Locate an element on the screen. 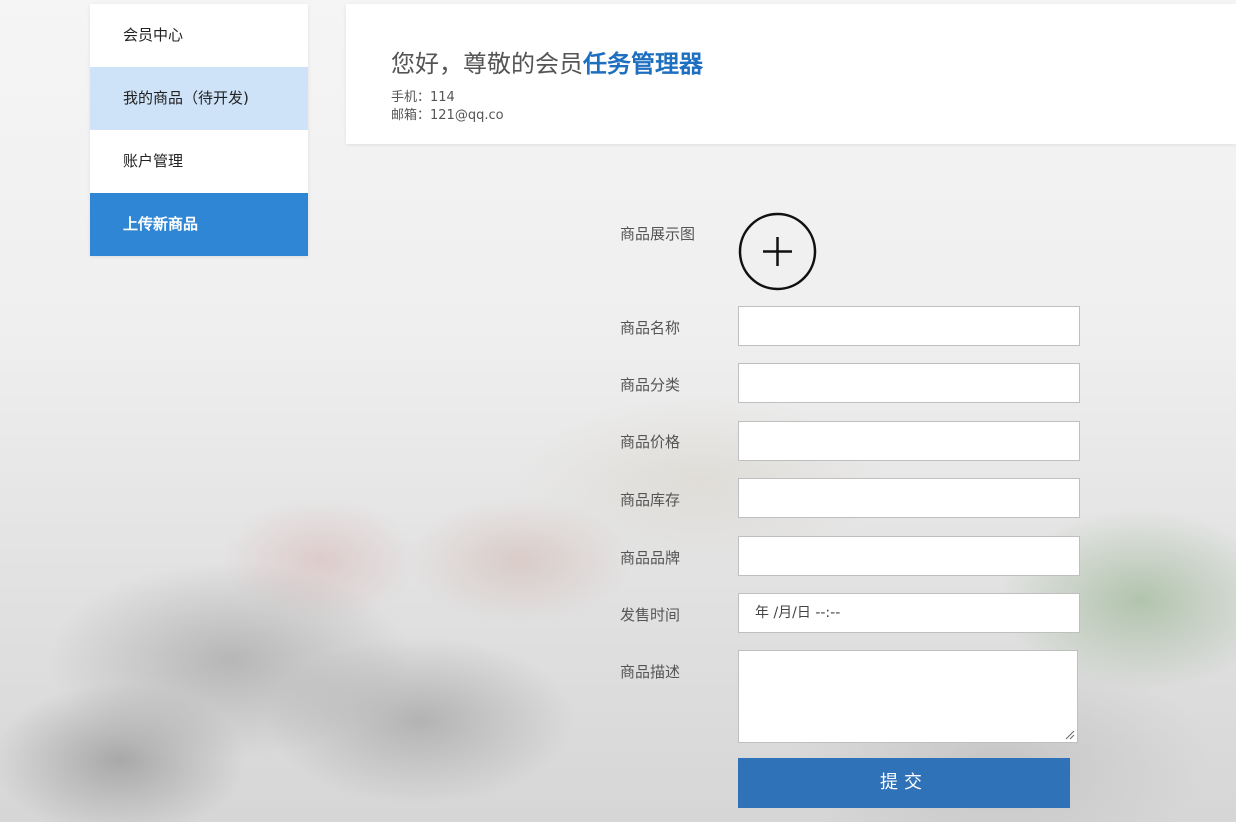 The image size is (1236, 822). sidebar-item-my-products: 我的商品（待开发) is located at coordinates (199, 98).